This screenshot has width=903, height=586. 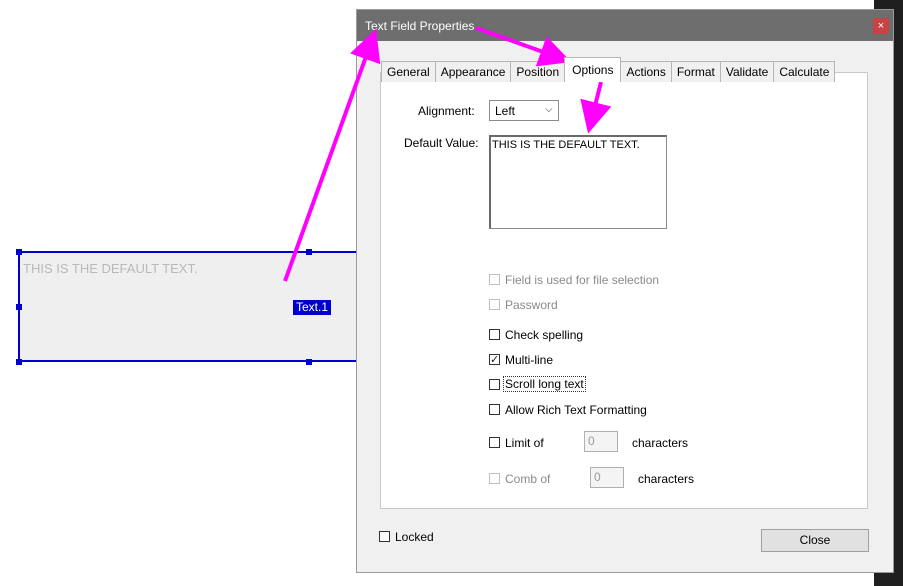 What do you see at coordinates (596, 107) in the screenshot?
I see `arrow-options-to-panel` at bounding box center [596, 107].